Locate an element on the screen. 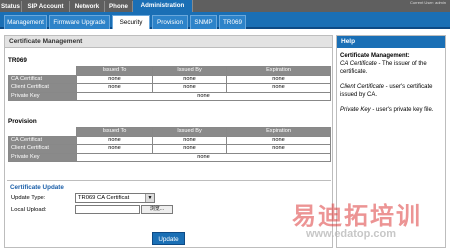 This screenshot has width=450, height=250. tab-administration: Administration is located at coordinates (163, 6).